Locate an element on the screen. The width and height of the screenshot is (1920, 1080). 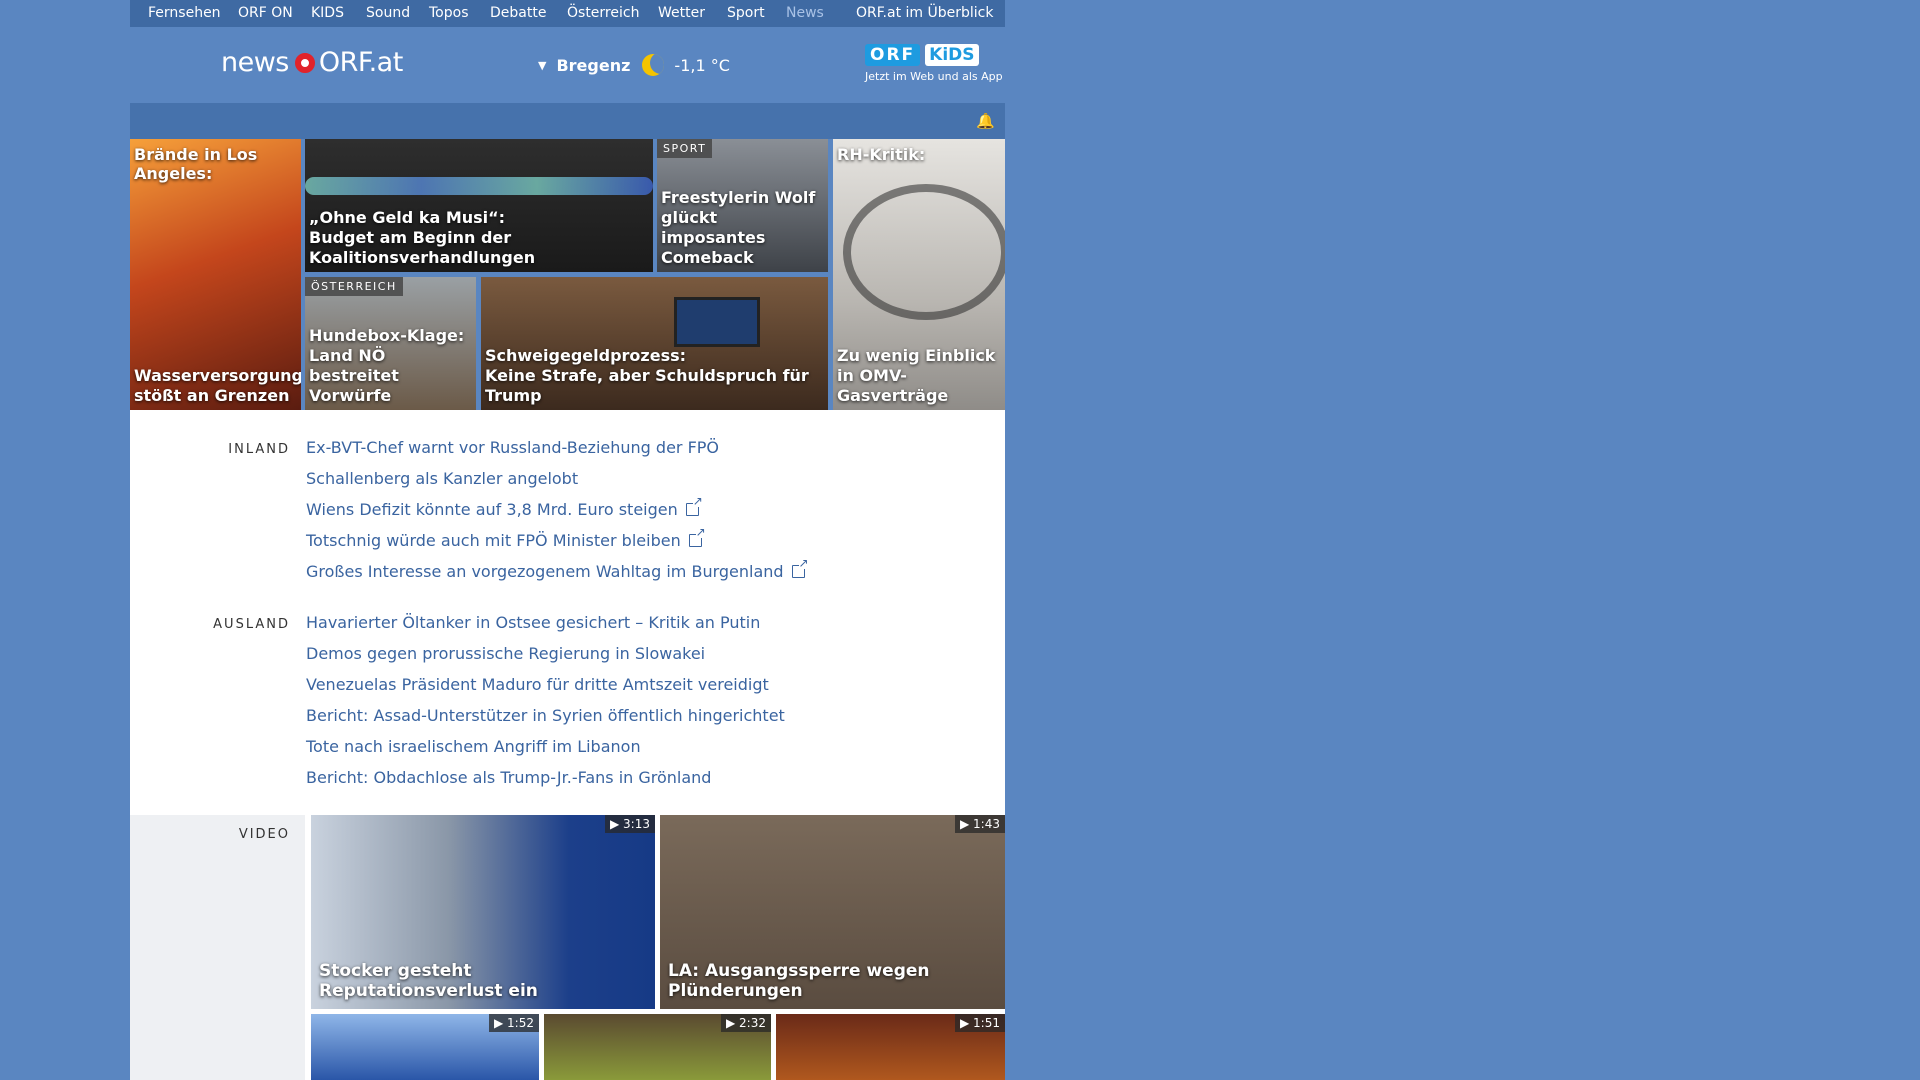
video-duration: ▶ 1:43 is located at coordinates (980, 824).